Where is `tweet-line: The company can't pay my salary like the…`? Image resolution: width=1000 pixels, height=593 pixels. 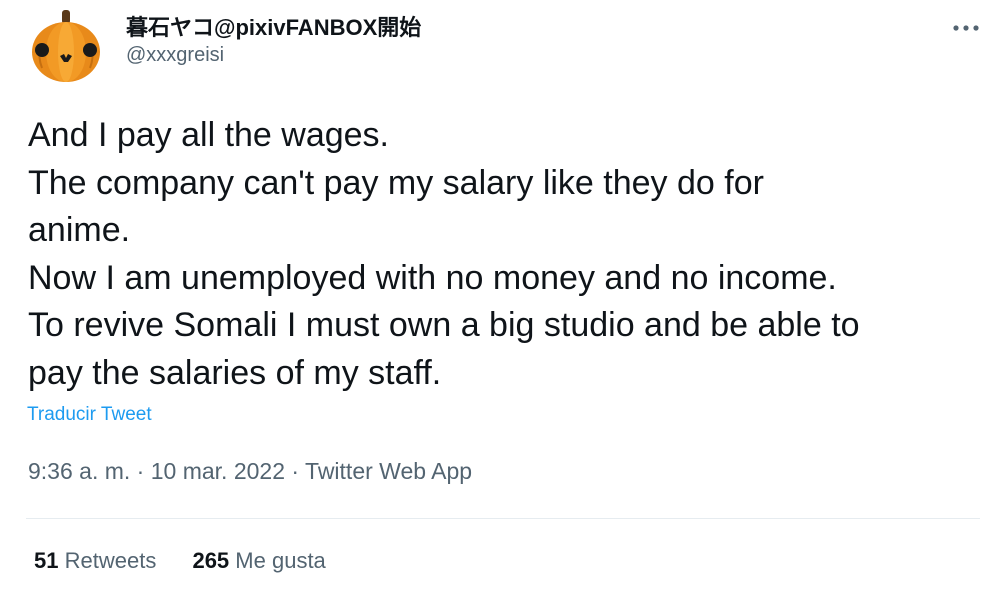
tweet-line: The company can't pay my salary like the… is located at coordinates (396, 182).